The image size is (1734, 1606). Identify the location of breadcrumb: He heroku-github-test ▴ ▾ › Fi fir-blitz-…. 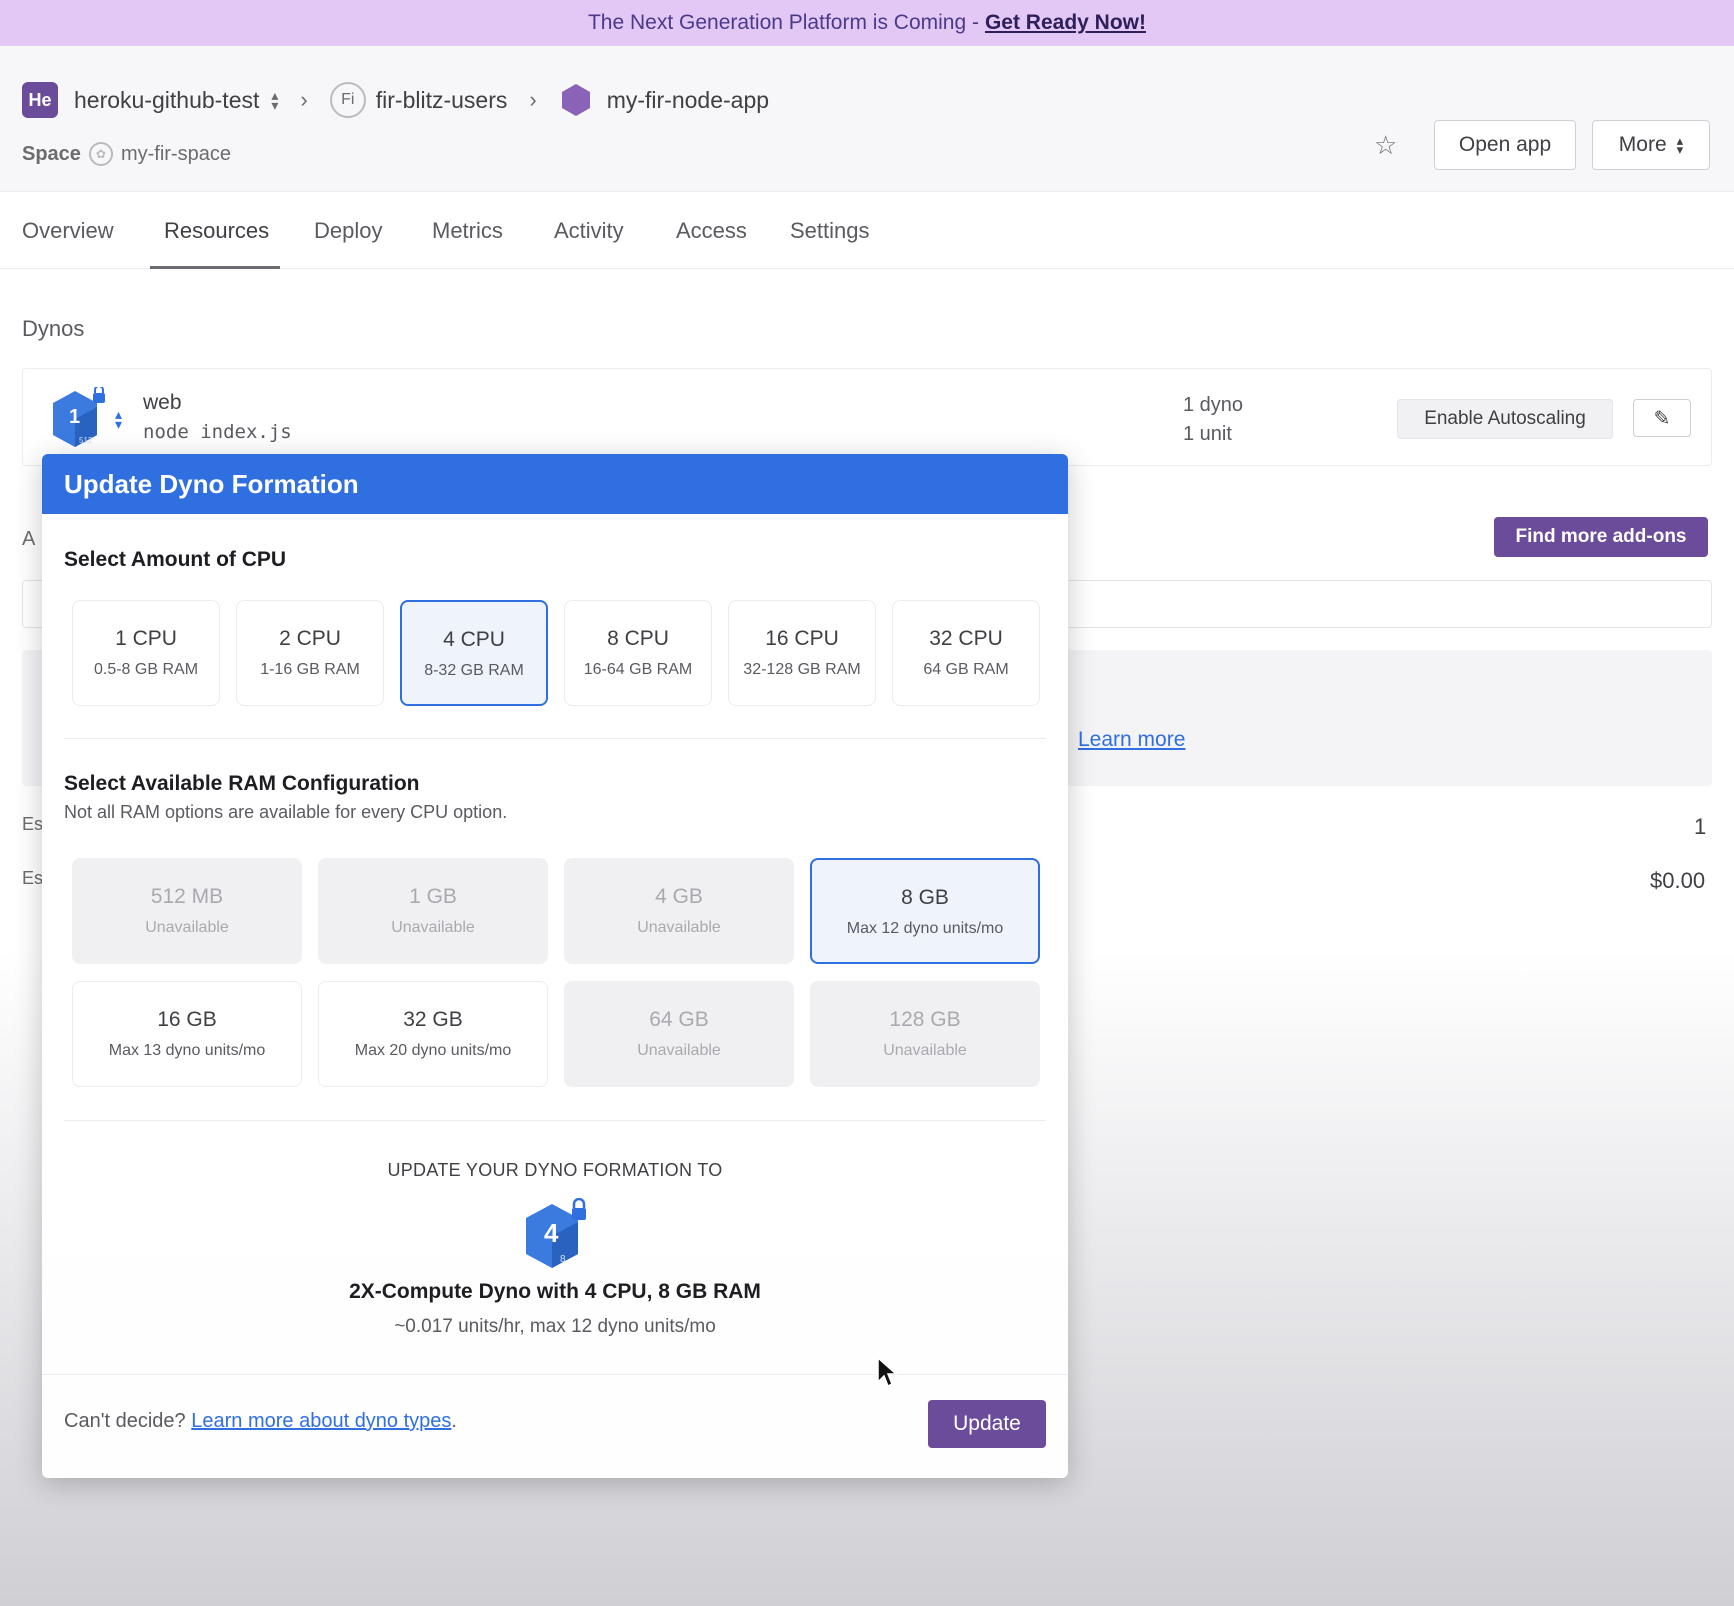
(395, 100).